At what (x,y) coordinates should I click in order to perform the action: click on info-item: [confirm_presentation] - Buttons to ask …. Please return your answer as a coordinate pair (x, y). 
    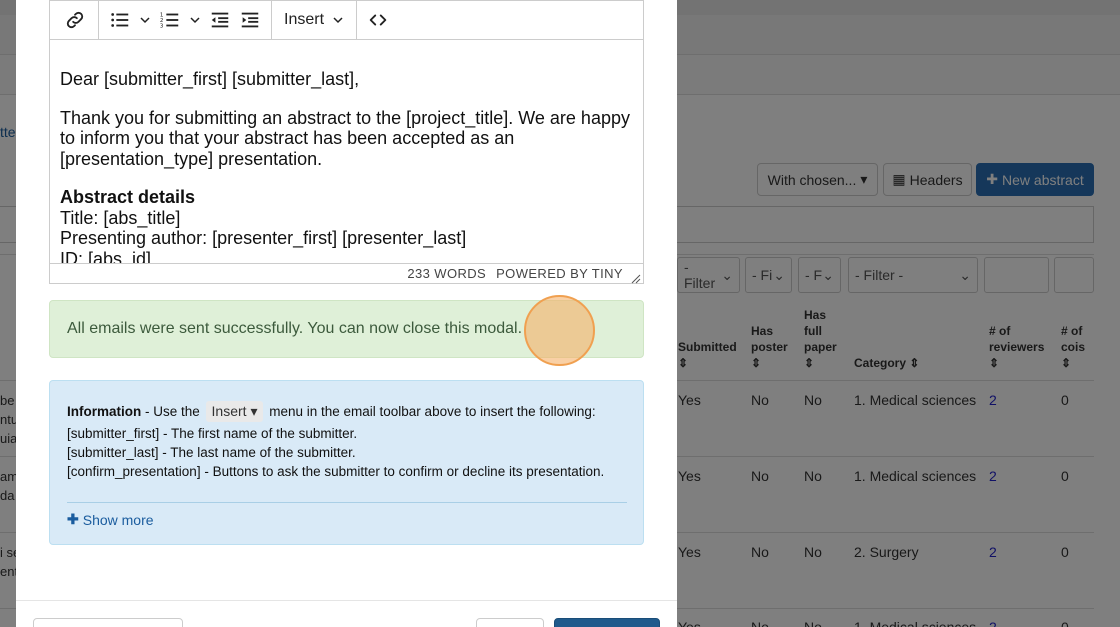
    Looking at the image, I should click on (336, 471).